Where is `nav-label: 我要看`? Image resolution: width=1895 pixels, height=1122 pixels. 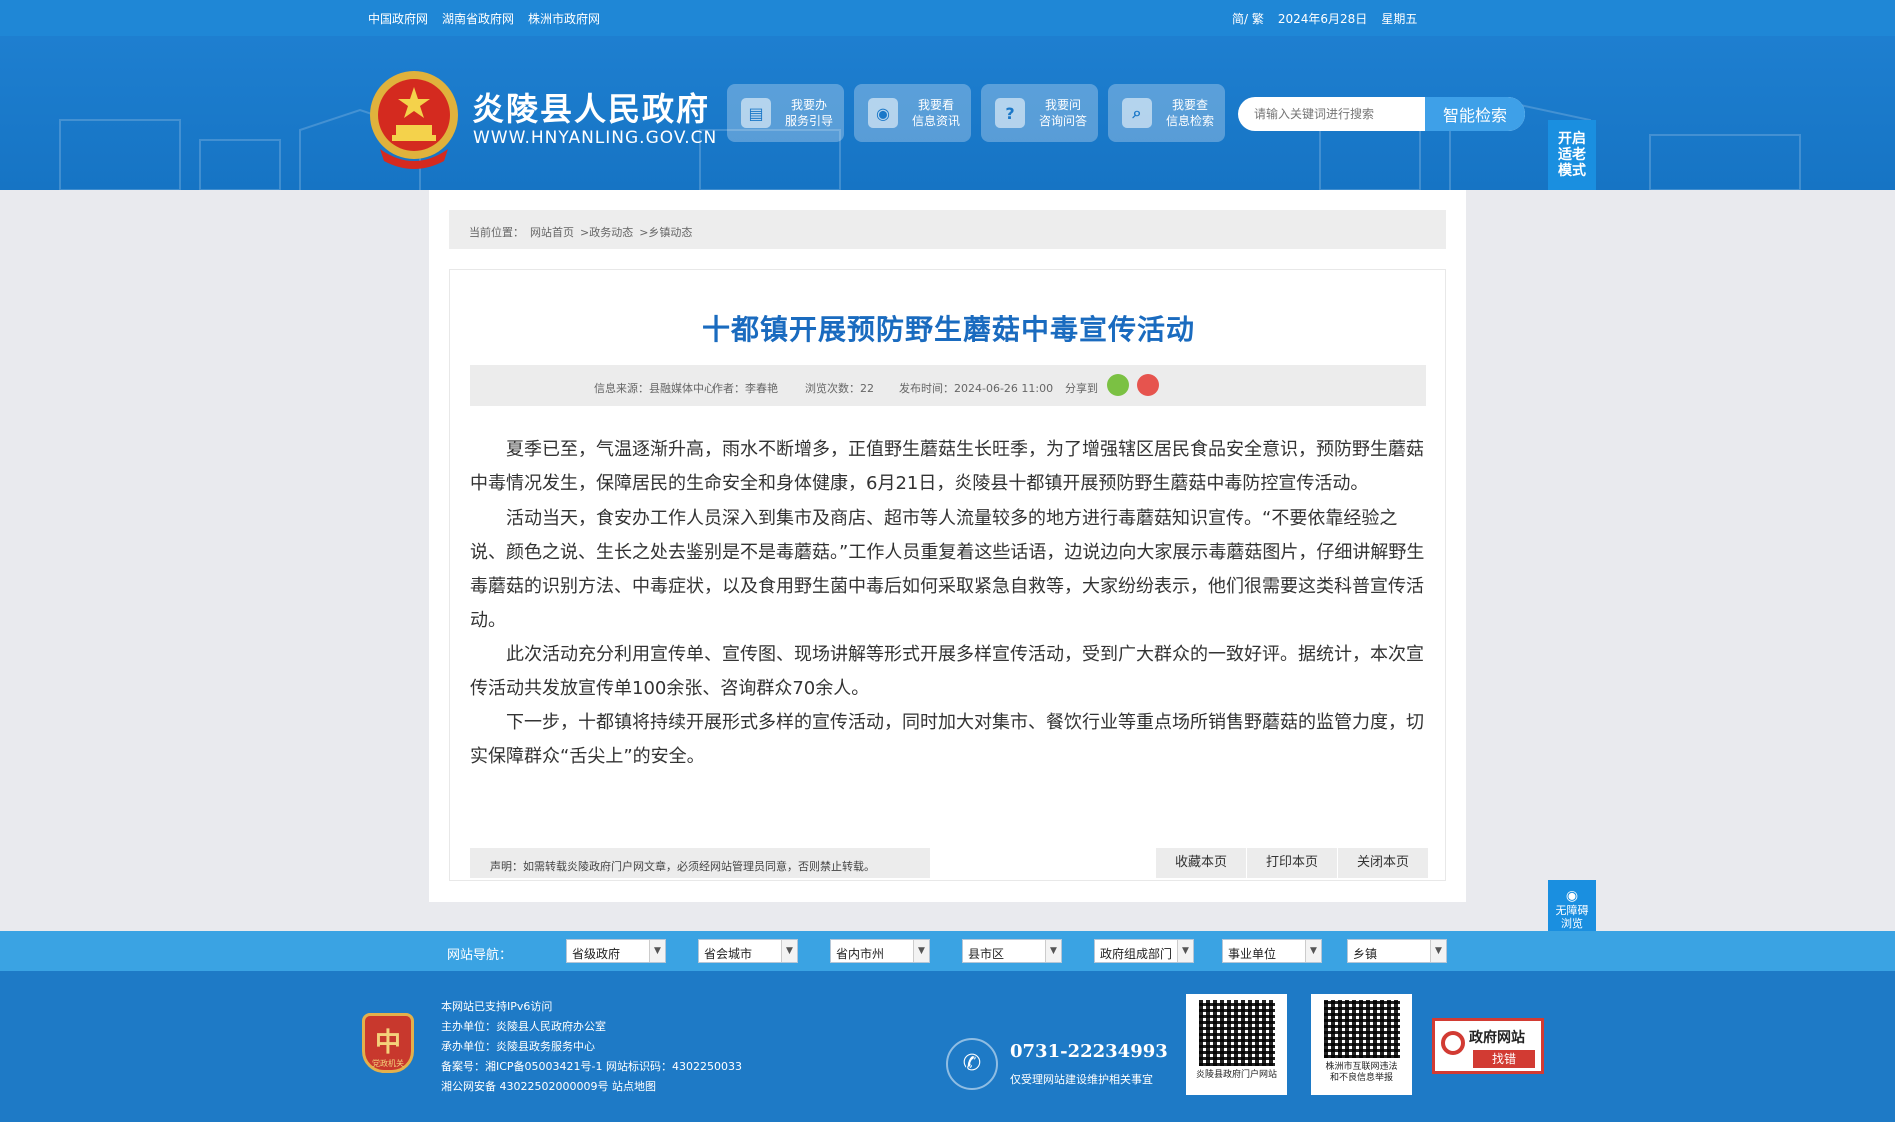
nav-label: 我要看 is located at coordinates (936, 105).